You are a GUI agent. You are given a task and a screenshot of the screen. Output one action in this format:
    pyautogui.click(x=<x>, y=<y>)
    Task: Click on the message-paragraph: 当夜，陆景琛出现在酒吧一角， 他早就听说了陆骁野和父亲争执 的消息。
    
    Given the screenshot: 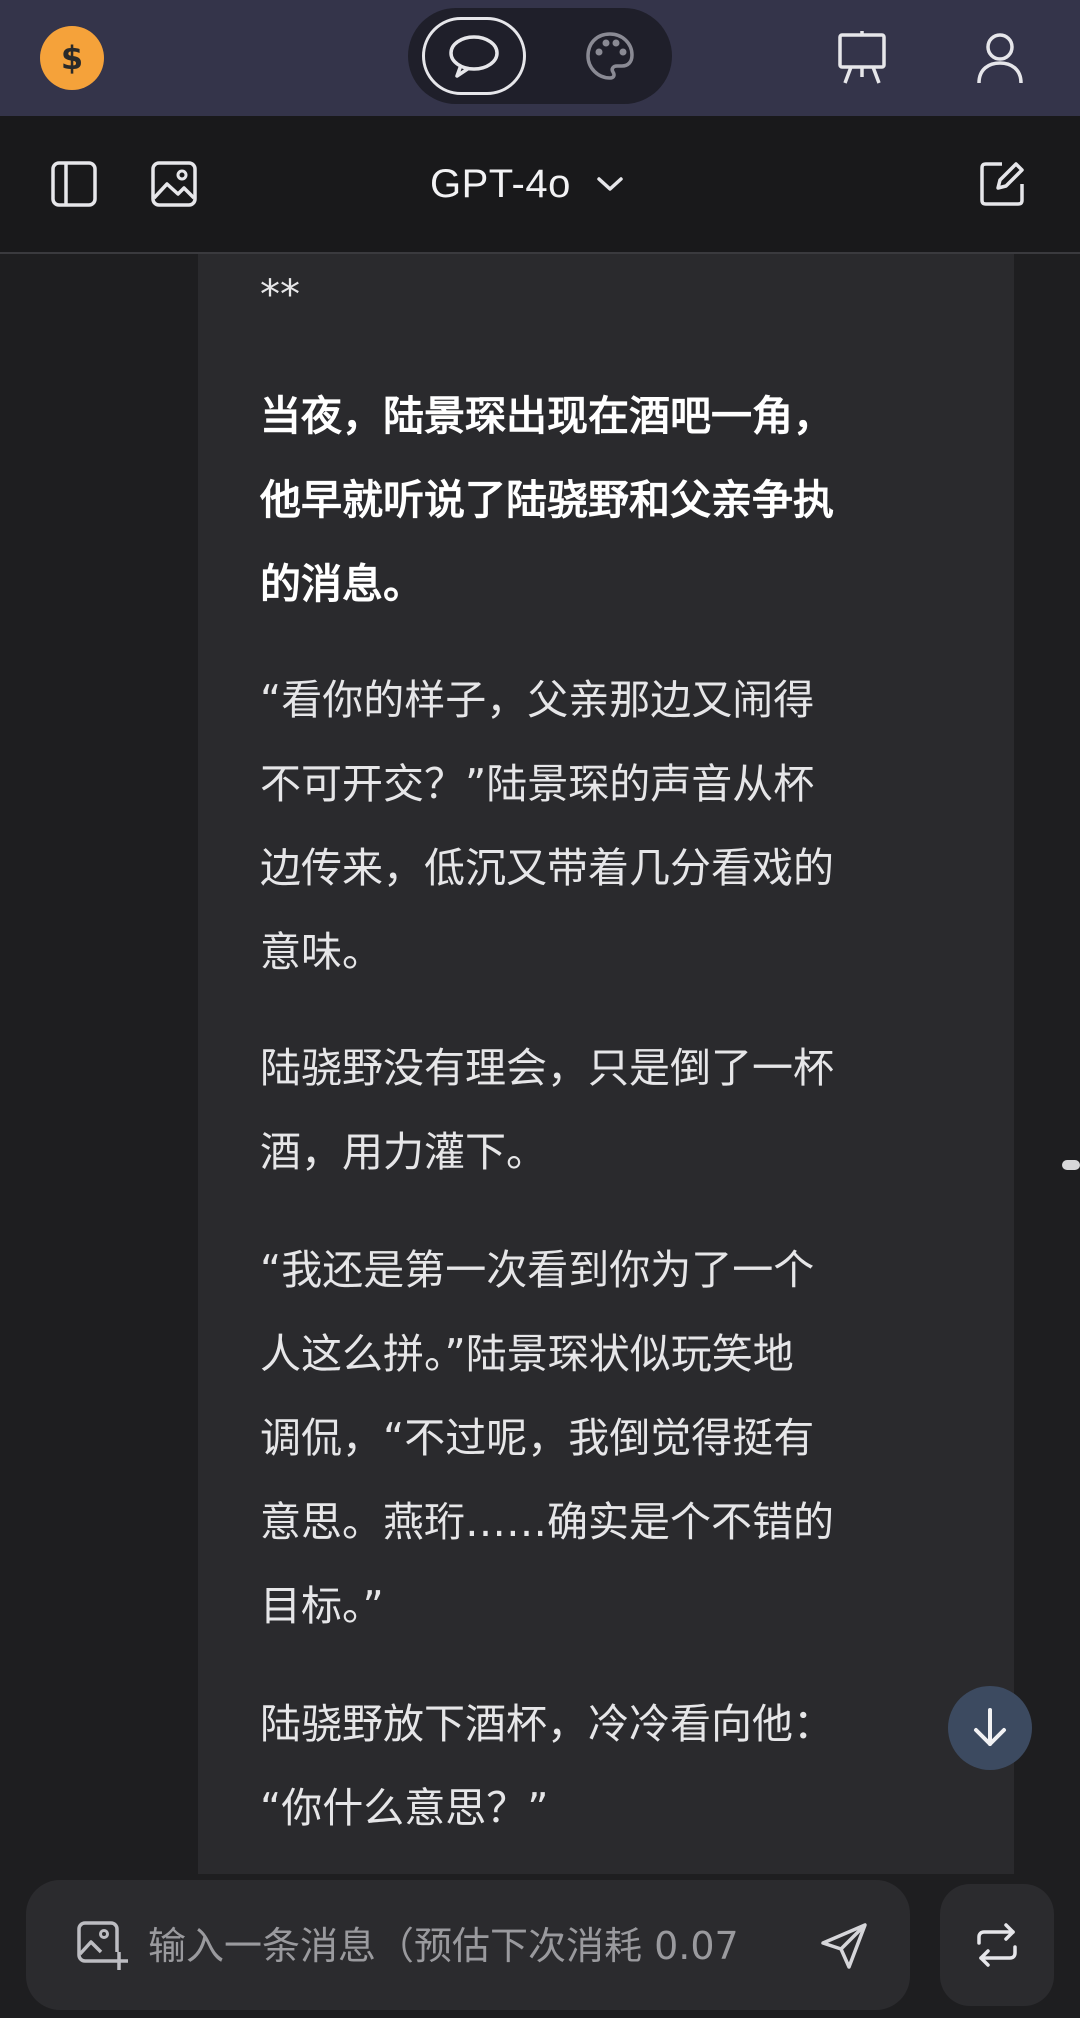 What is the action you would take?
    pyautogui.click(x=547, y=500)
    